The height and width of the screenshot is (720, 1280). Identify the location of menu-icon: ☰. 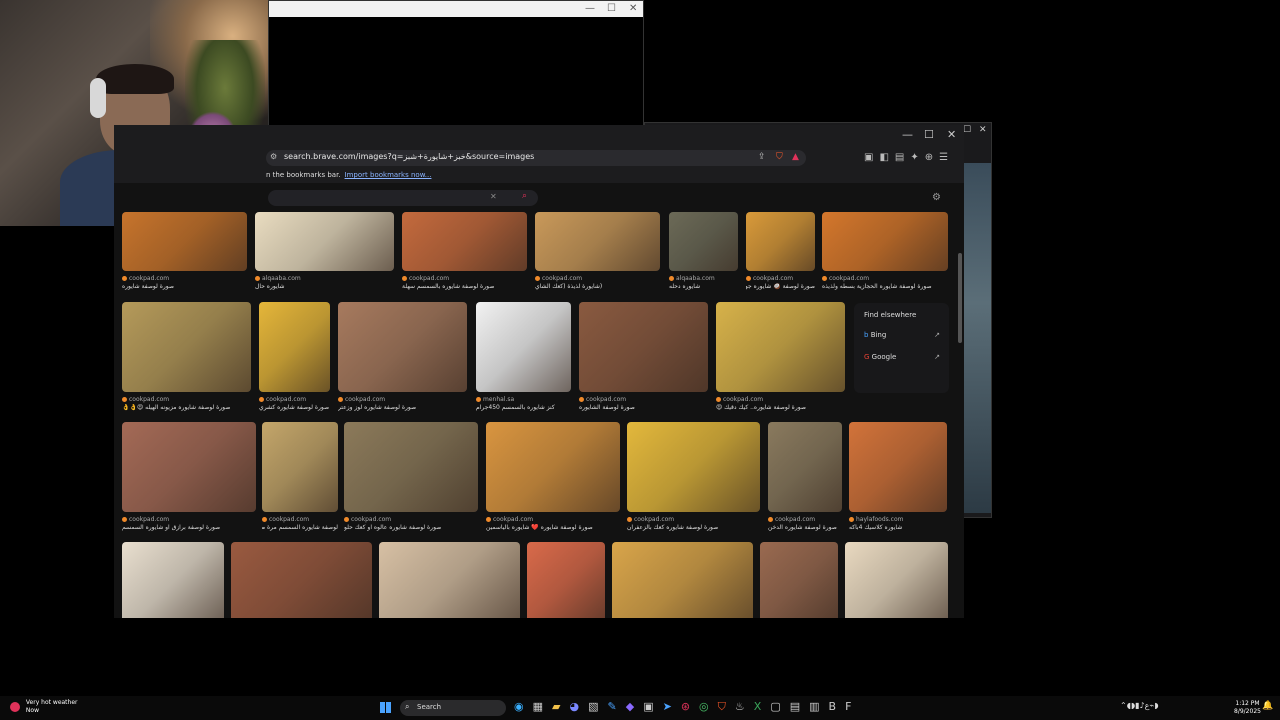
(946, 157).